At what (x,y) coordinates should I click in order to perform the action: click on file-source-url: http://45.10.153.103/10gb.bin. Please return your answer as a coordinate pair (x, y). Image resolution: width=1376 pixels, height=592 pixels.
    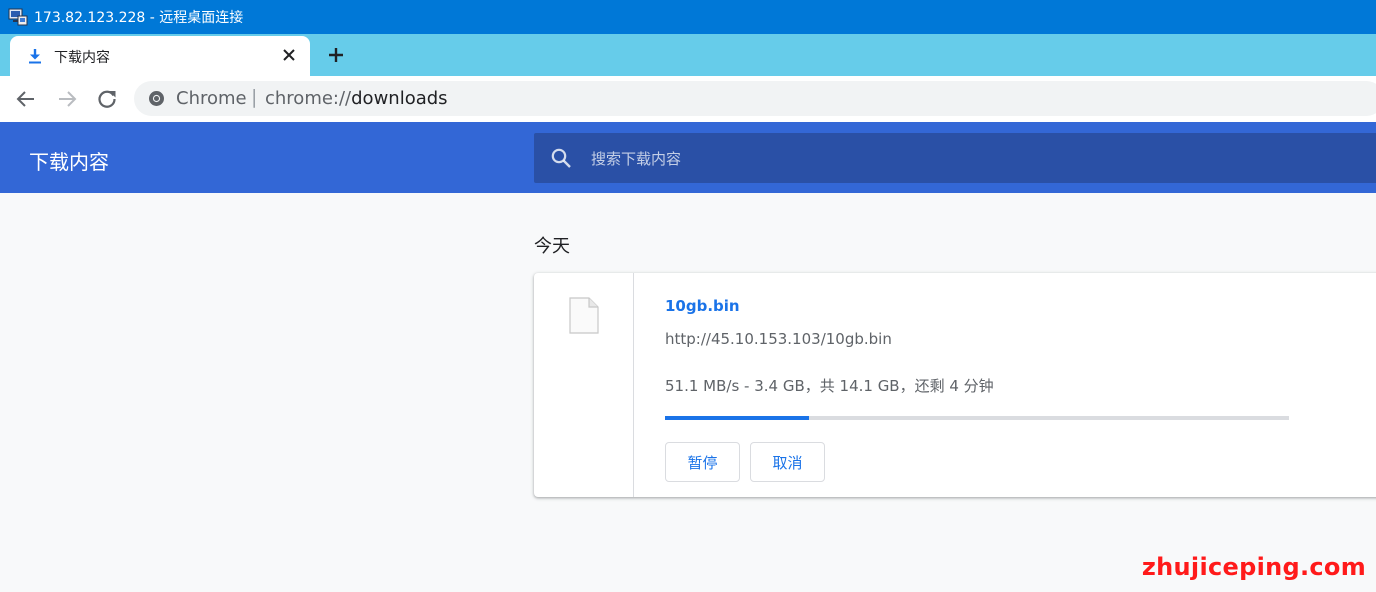
    Looking at the image, I should click on (778, 339).